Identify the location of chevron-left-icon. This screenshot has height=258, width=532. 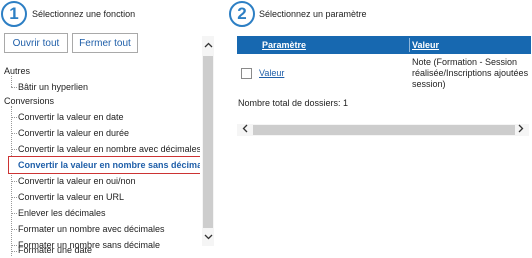
(245, 130).